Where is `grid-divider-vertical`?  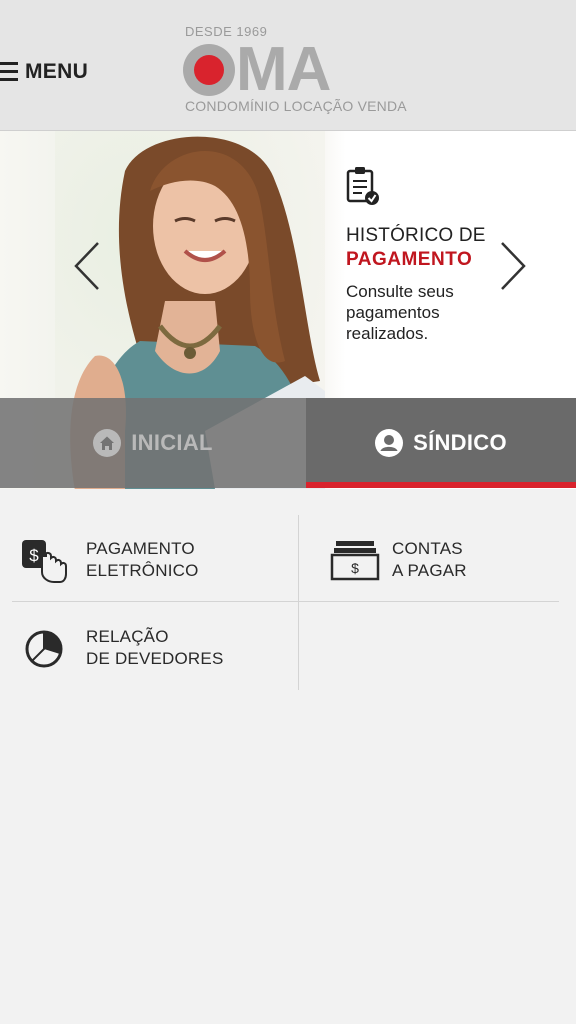 grid-divider-vertical is located at coordinates (298, 602).